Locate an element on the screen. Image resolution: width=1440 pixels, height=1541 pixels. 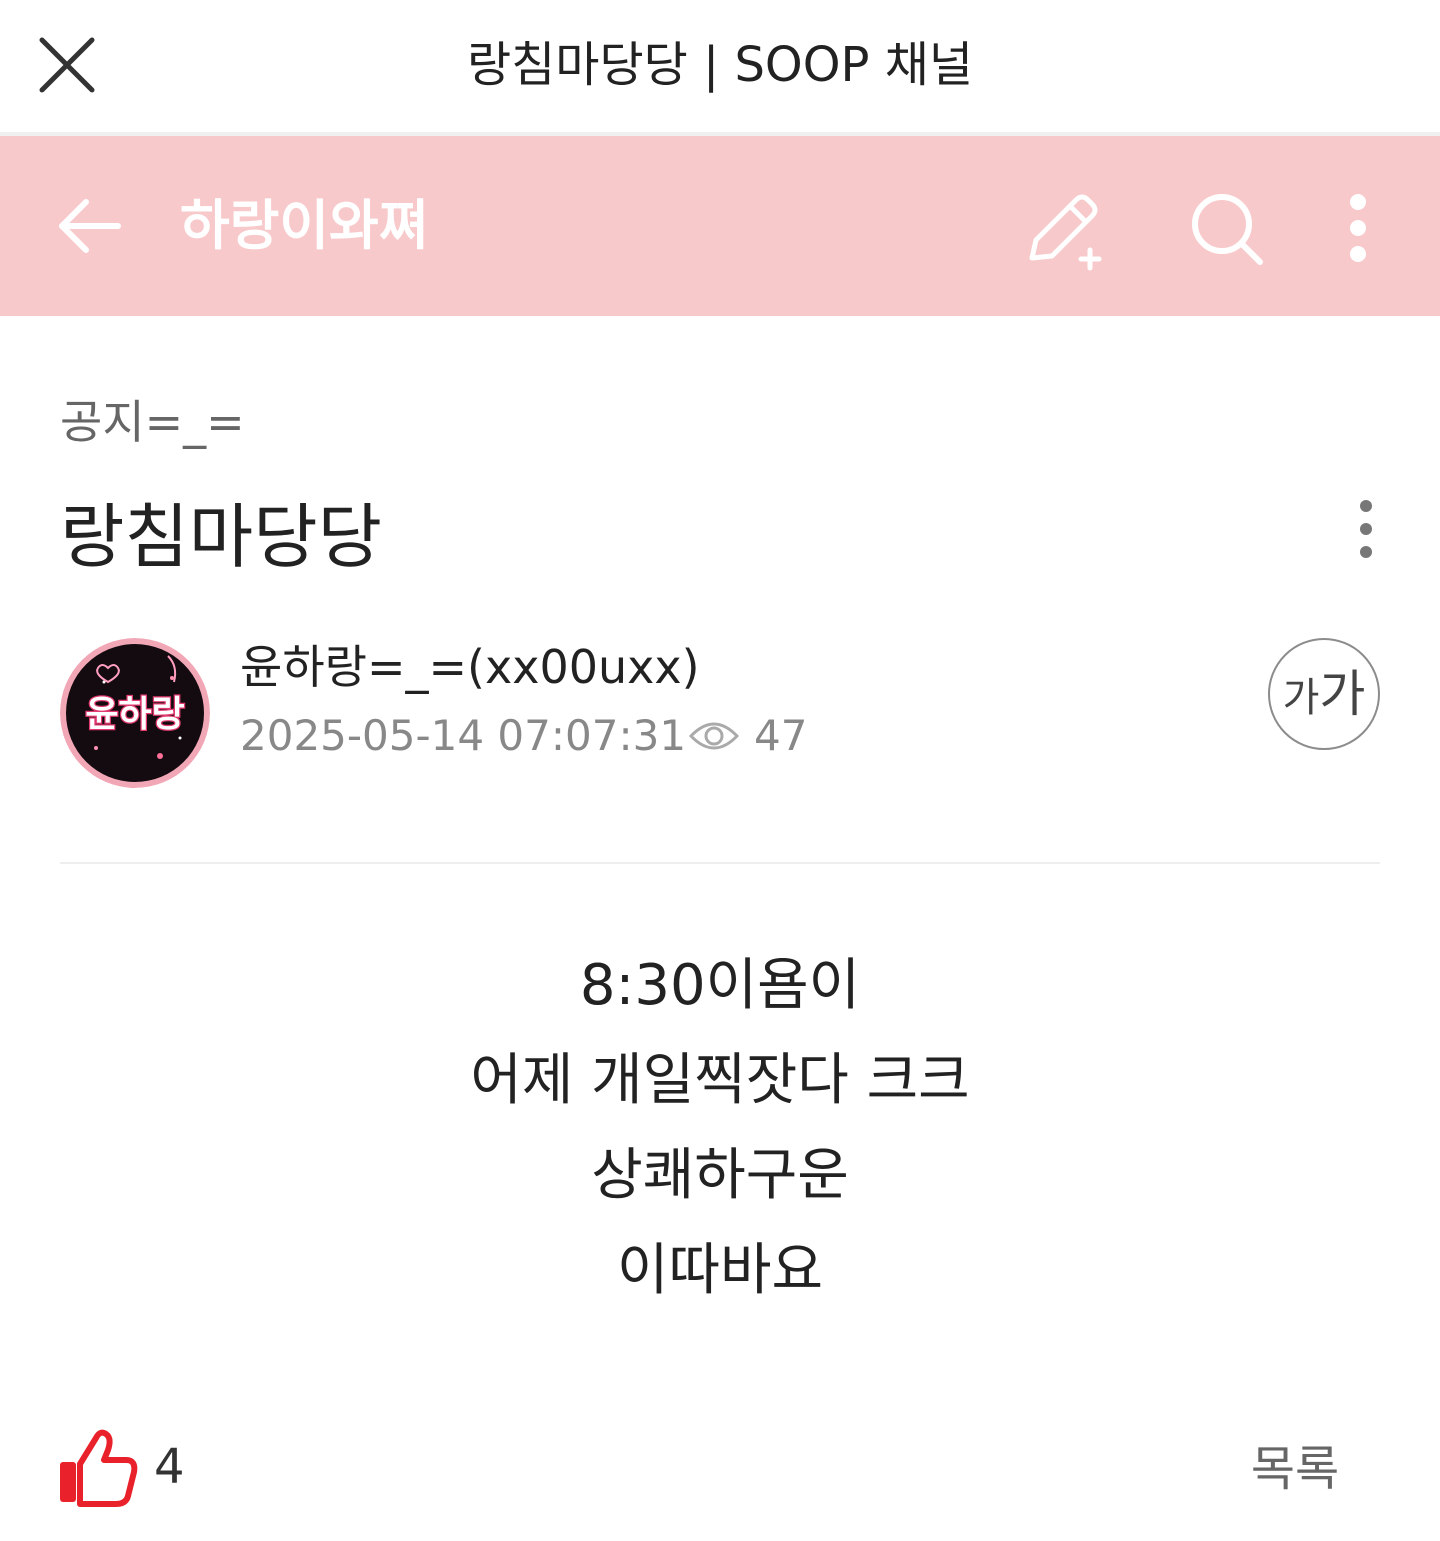
back-arrow-icon is located at coordinates (90, 226).